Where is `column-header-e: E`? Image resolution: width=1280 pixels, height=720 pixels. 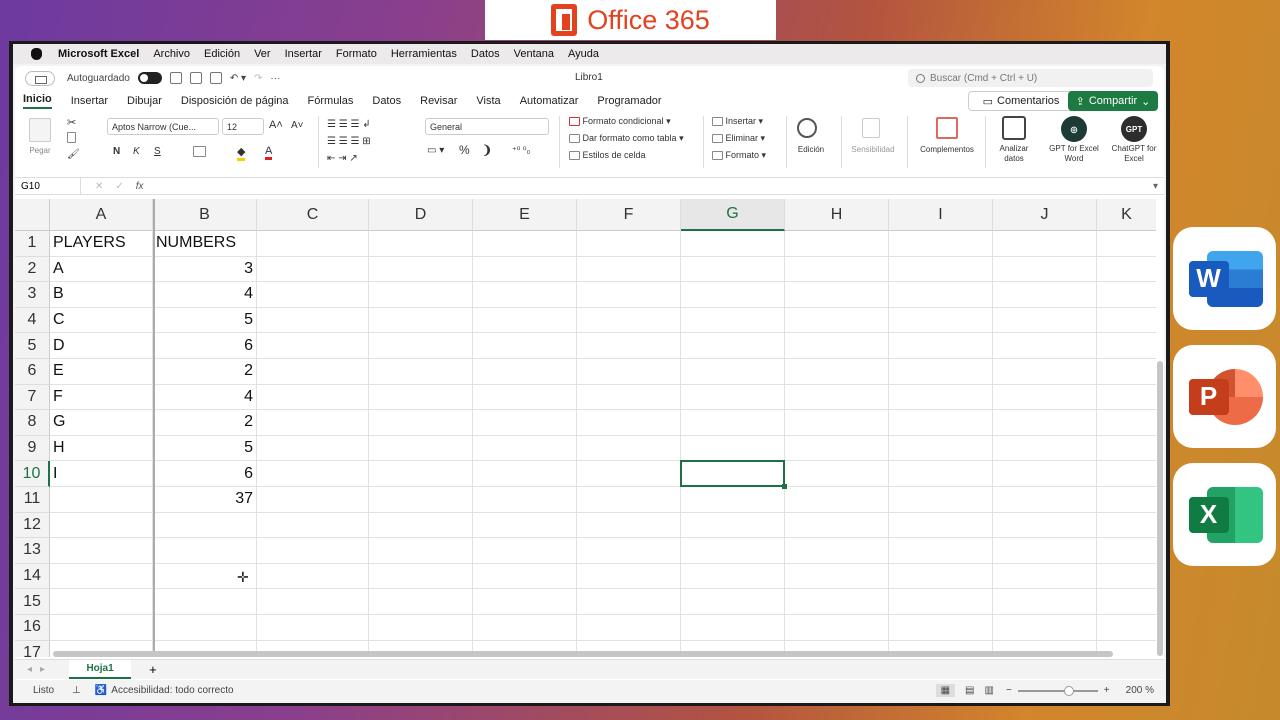 column-header-e: E is located at coordinates (525, 215).